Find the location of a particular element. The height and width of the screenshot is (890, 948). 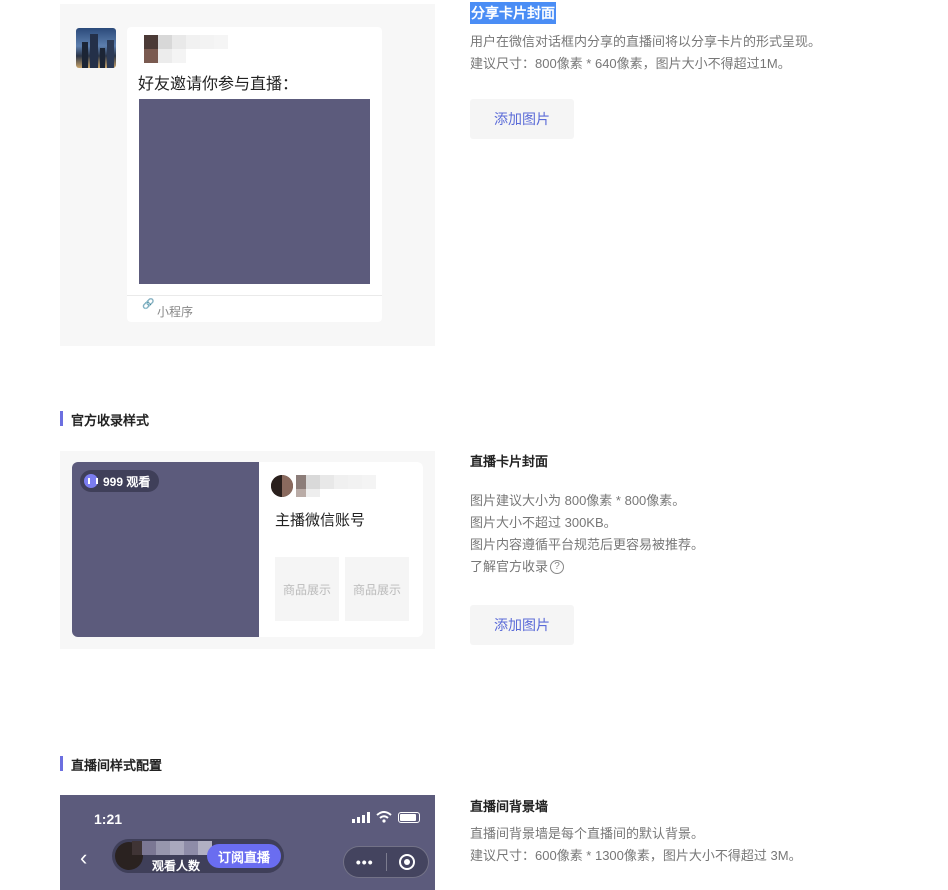

share-card-add-image-button: 添加图片 is located at coordinates (522, 119).